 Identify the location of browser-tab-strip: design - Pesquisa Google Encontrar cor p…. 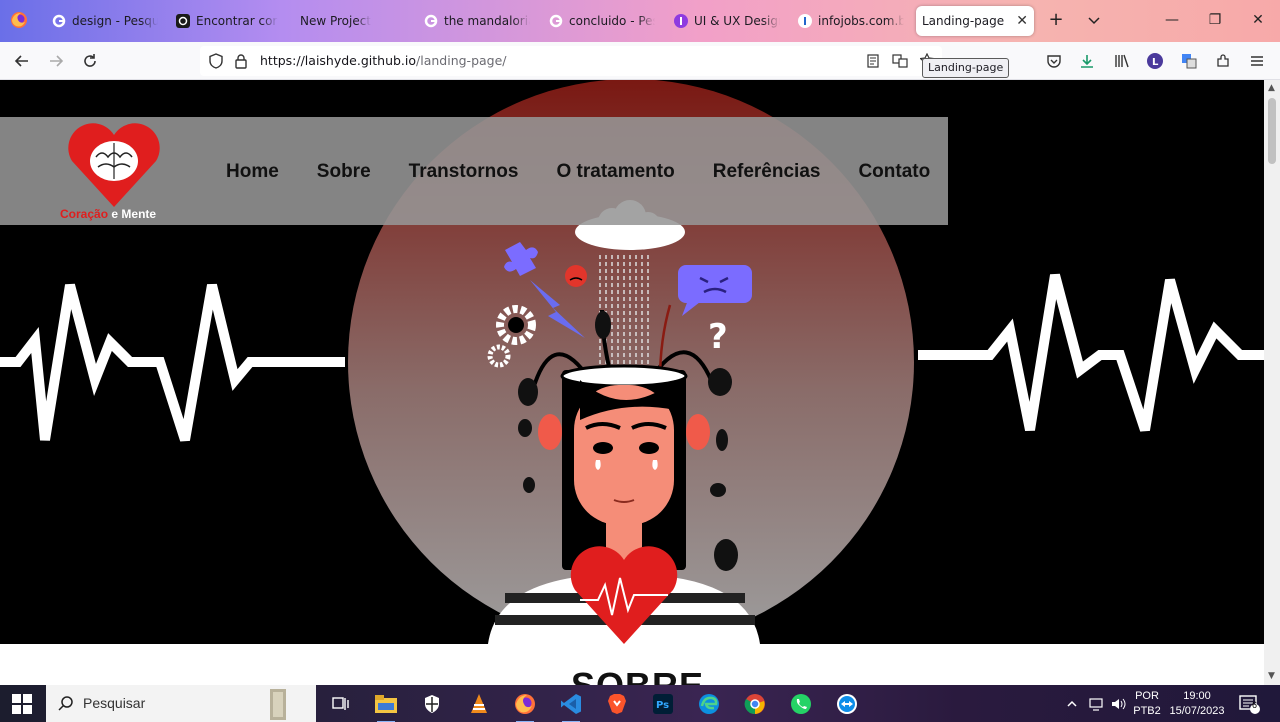
(640, 21).